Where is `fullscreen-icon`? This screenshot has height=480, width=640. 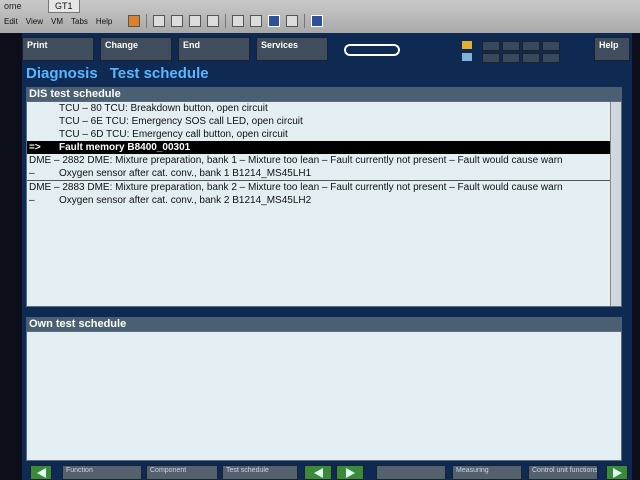
fullscreen-icon is located at coordinates (274, 21).